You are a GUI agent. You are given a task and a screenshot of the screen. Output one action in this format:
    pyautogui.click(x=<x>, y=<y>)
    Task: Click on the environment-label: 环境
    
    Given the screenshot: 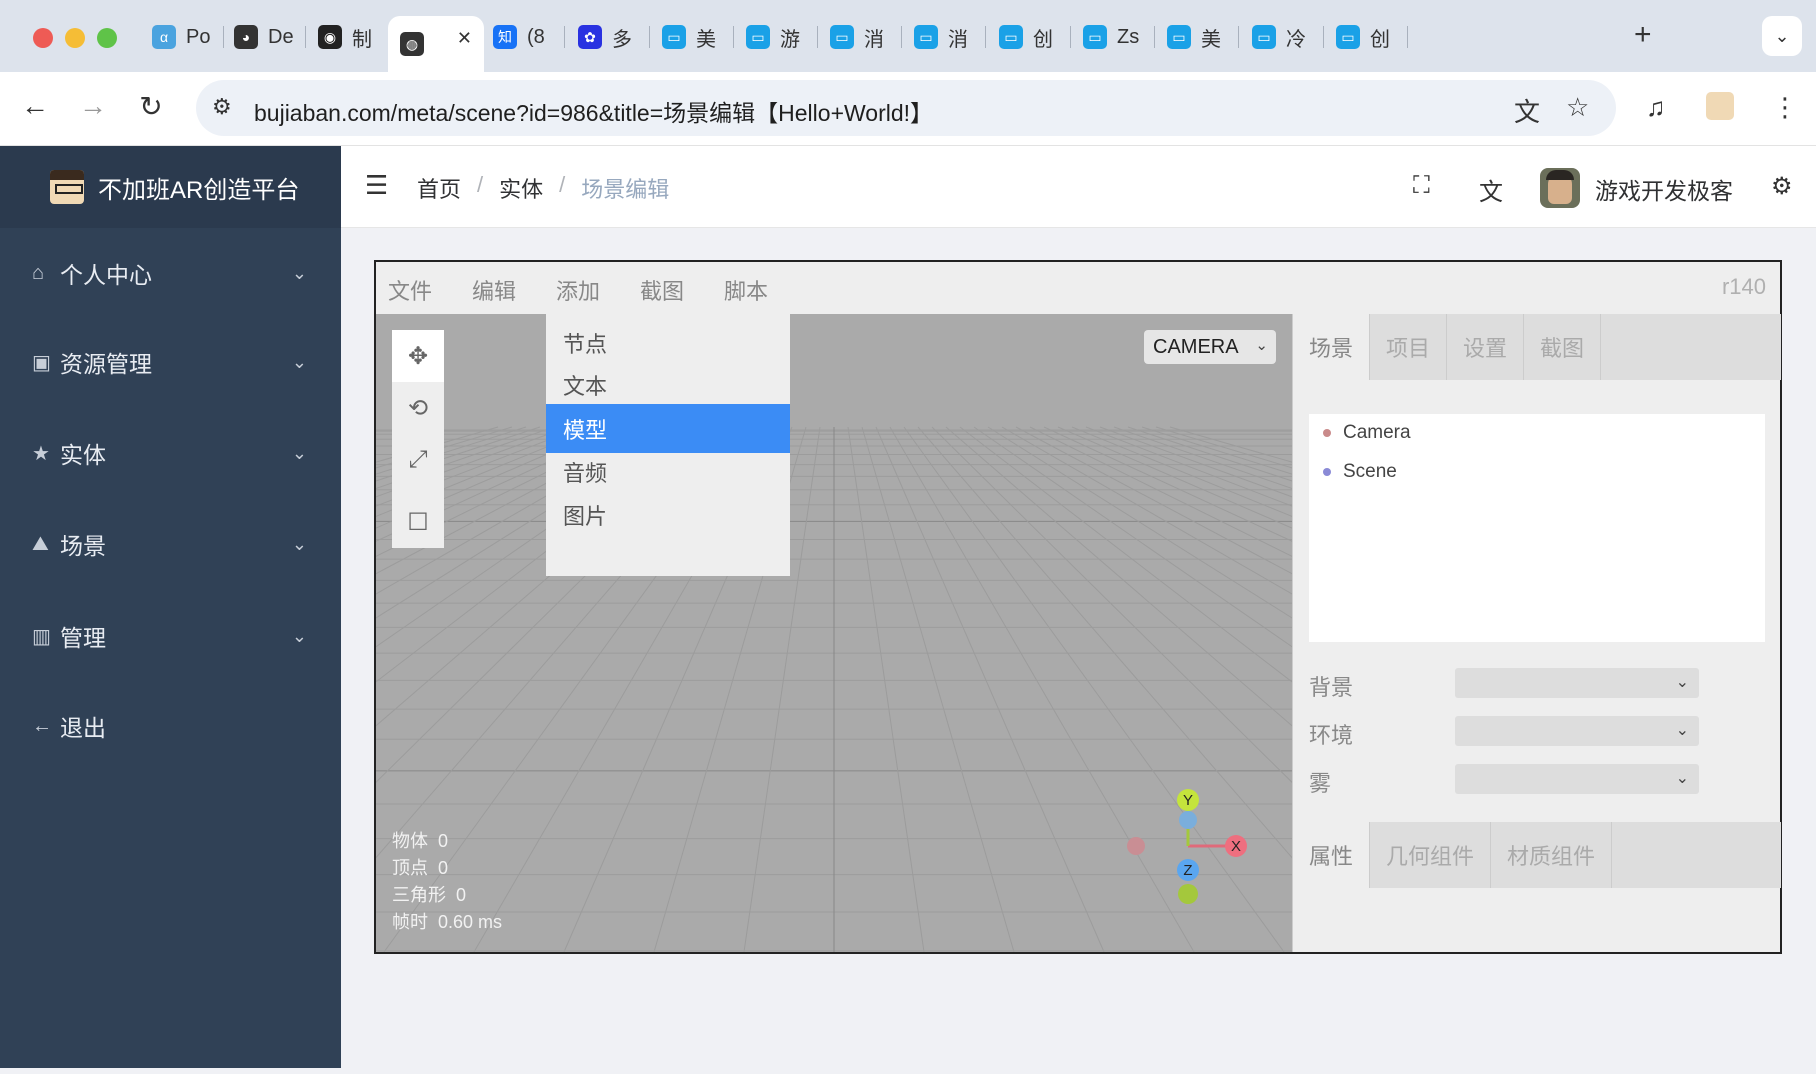 What is the action you would take?
    pyautogui.click(x=1331, y=735)
    